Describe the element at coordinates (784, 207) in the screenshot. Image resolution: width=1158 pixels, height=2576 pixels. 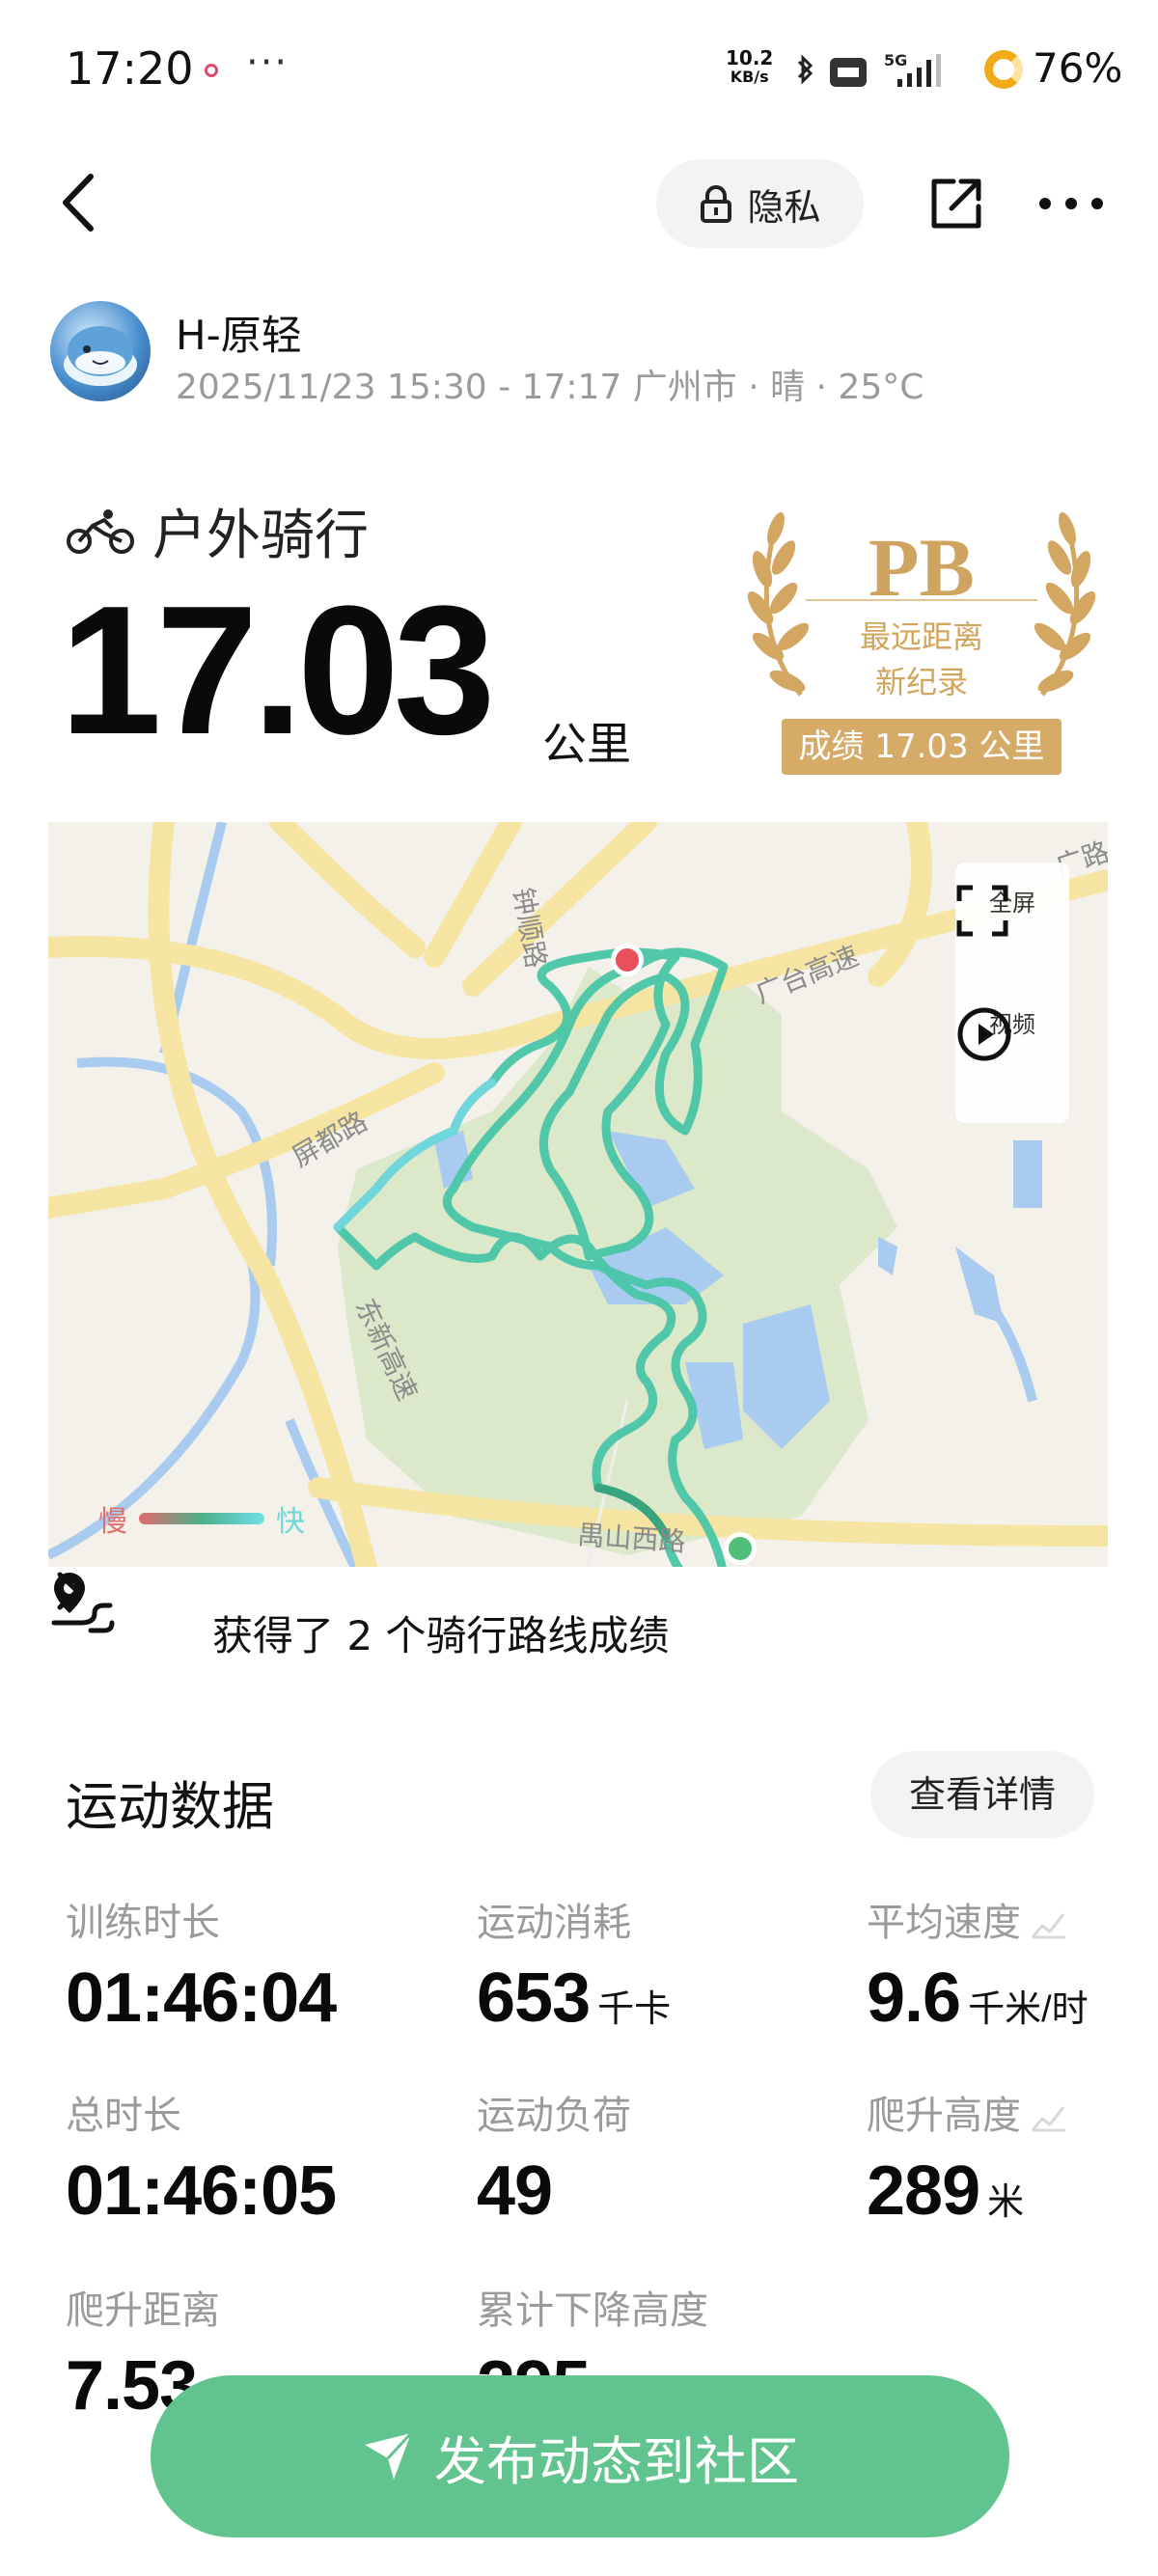
I see `privacy-label: 隐私` at that location.